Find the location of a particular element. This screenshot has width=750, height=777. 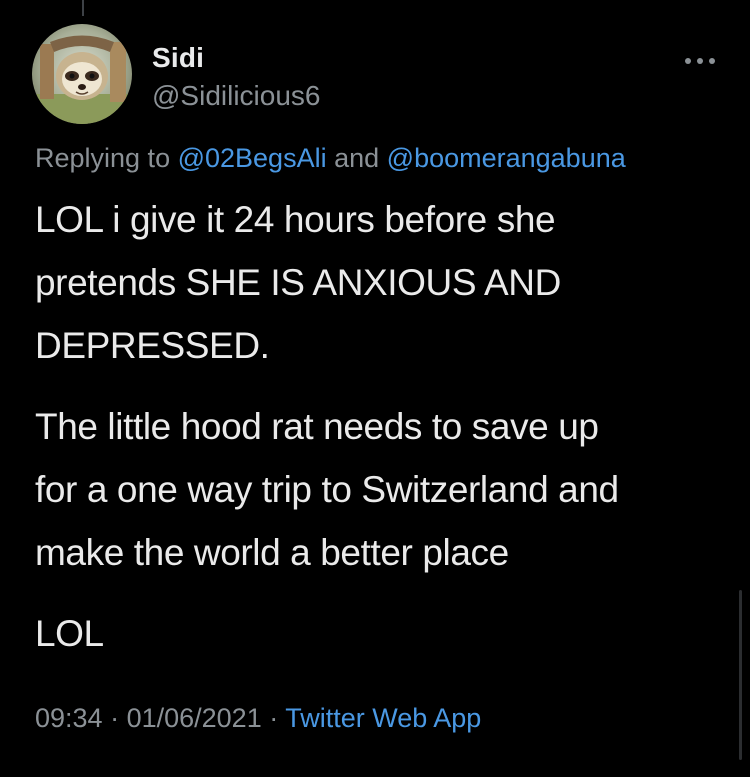

tweet-line: LOL i give it 24 hours before she is located at coordinates (295, 219).